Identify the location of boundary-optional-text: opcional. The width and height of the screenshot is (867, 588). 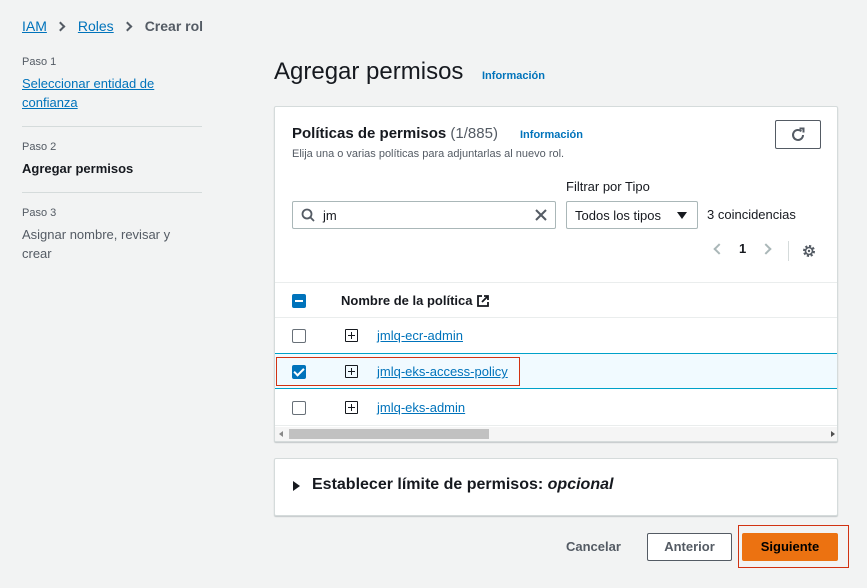
(580, 484).